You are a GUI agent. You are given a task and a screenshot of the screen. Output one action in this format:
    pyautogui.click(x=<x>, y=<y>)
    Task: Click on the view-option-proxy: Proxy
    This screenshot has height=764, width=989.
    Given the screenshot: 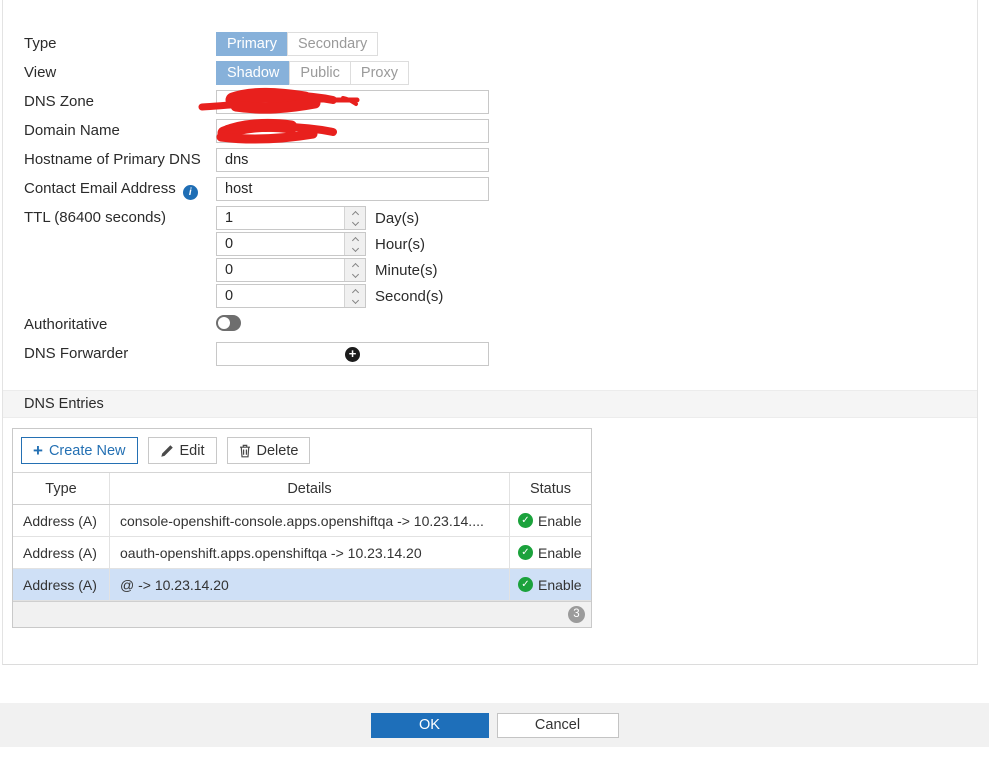 What is the action you would take?
    pyautogui.click(x=379, y=73)
    